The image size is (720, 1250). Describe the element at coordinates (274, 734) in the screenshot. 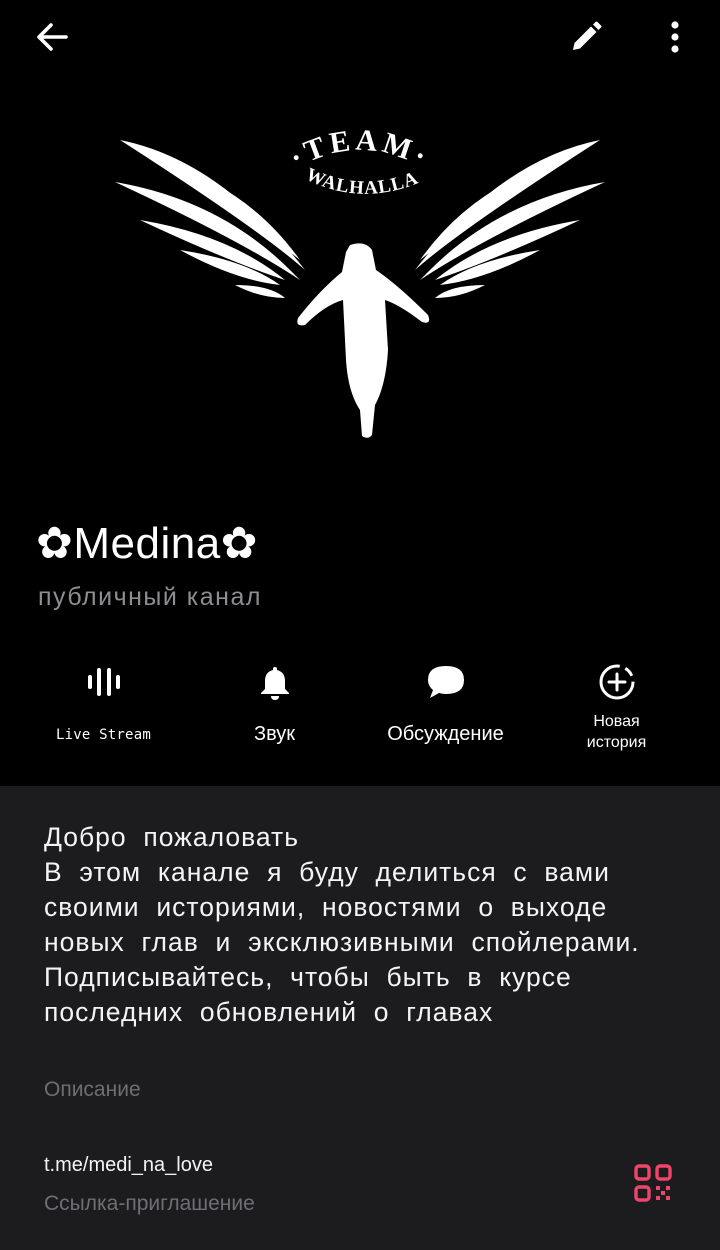

I see `sound-label: Звук` at that location.